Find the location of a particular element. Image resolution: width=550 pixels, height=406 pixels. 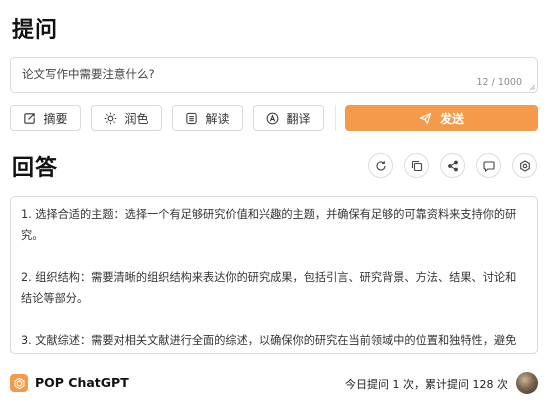

translate-icon is located at coordinates (273, 118).